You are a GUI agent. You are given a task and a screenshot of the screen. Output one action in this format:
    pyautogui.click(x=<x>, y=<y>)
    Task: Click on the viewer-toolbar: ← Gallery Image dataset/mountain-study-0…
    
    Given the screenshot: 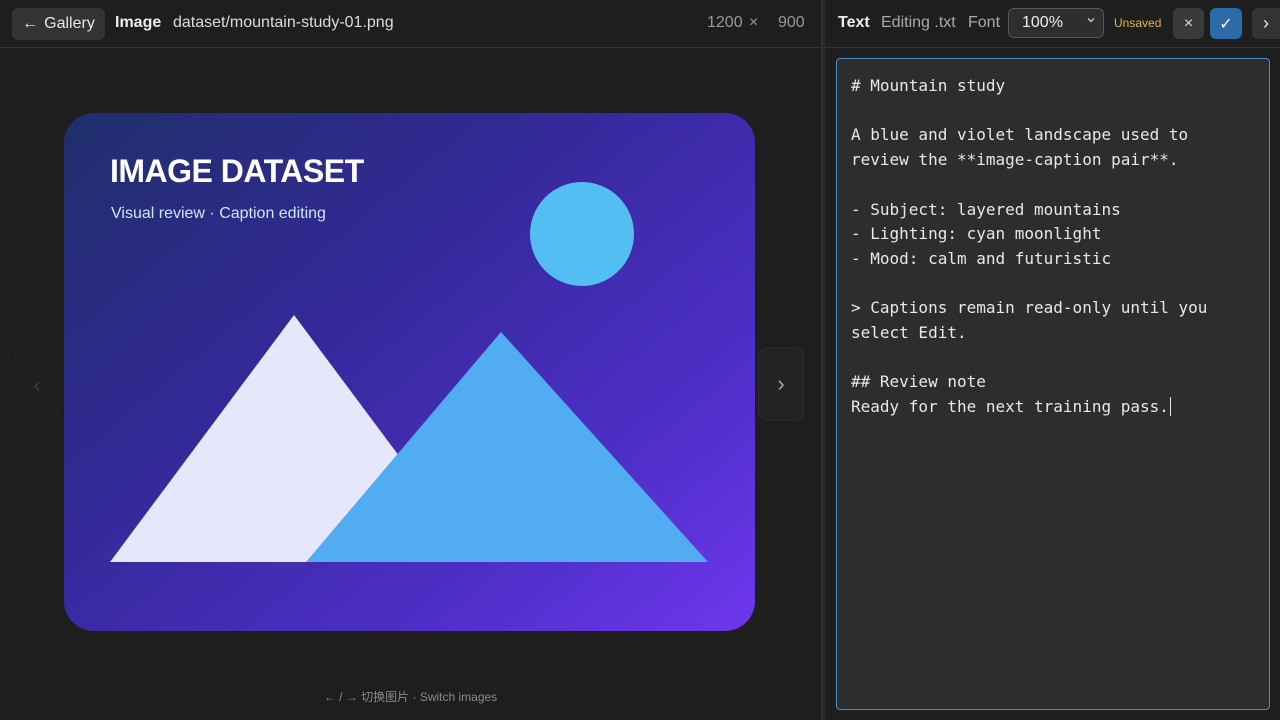 What is the action you would take?
    pyautogui.click(x=410, y=24)
    